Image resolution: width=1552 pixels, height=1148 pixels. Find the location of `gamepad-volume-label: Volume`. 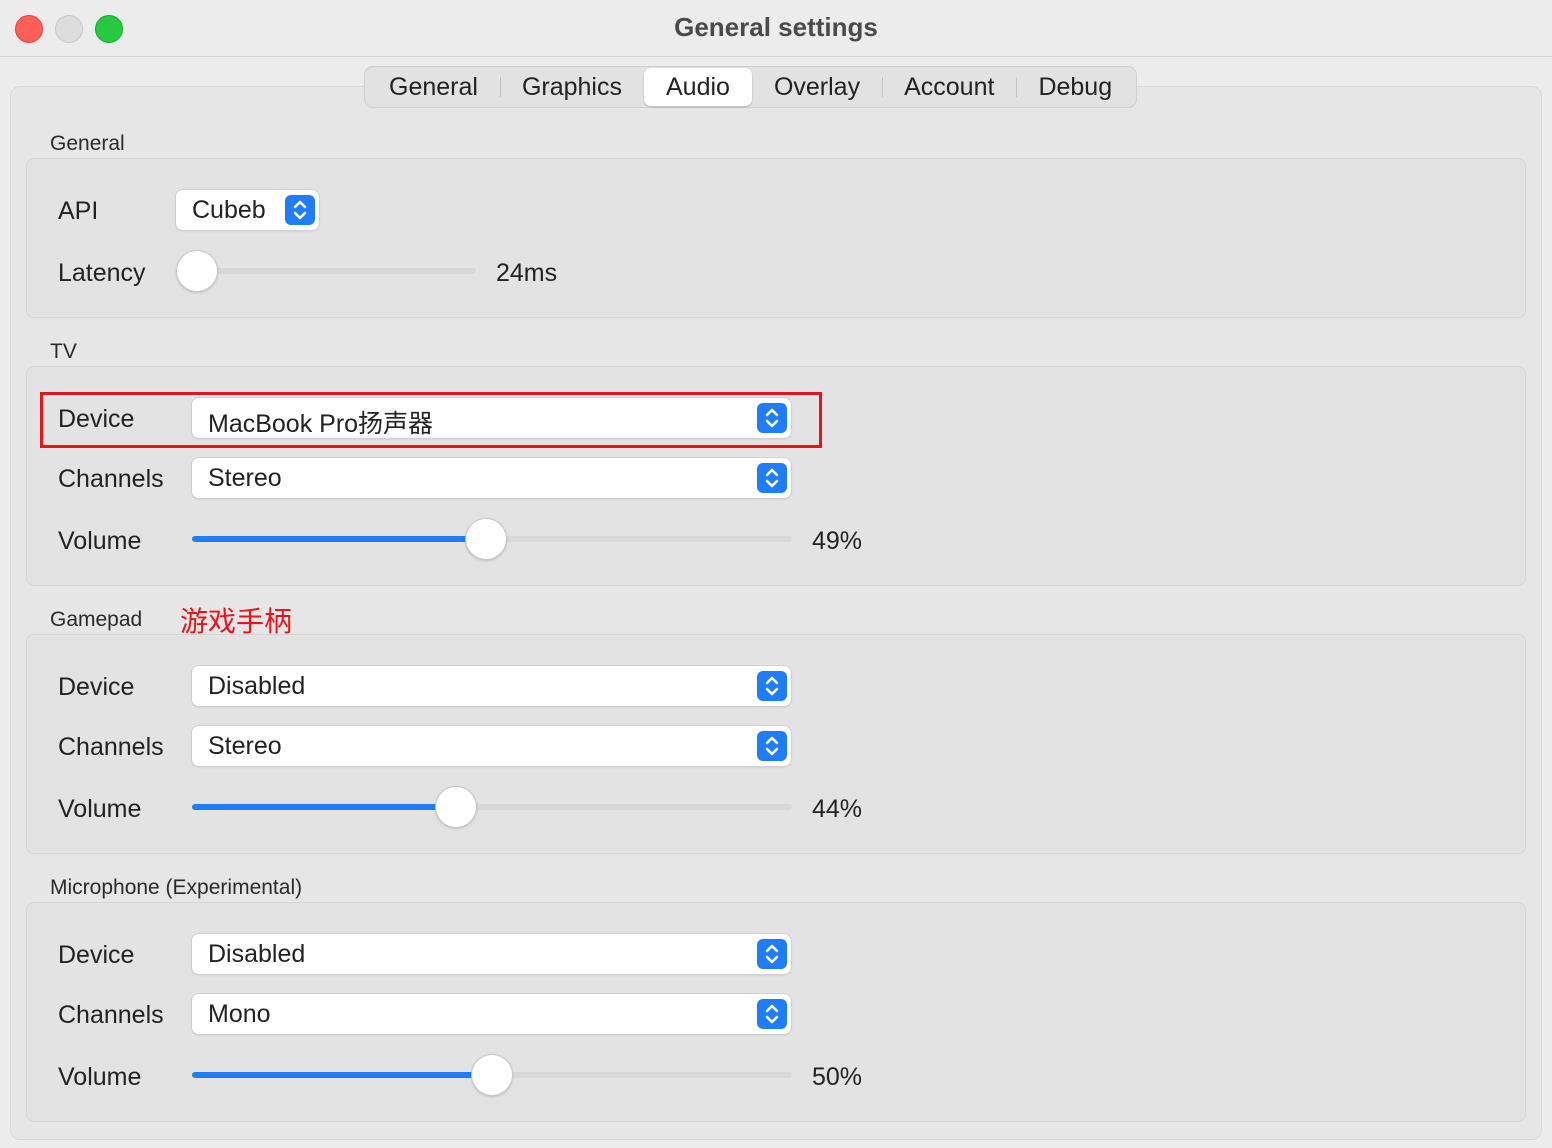

gamepad-volume-label: Volume is located at coordinates (100, 809).